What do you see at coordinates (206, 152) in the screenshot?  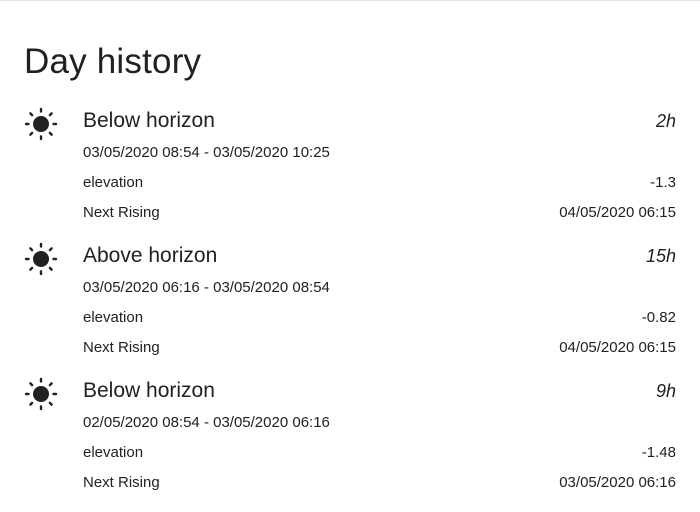 I see `entry-time-range: 03/05/2020 08:54 - 03/05/2020 10:25` at bounding box center [206, 152].